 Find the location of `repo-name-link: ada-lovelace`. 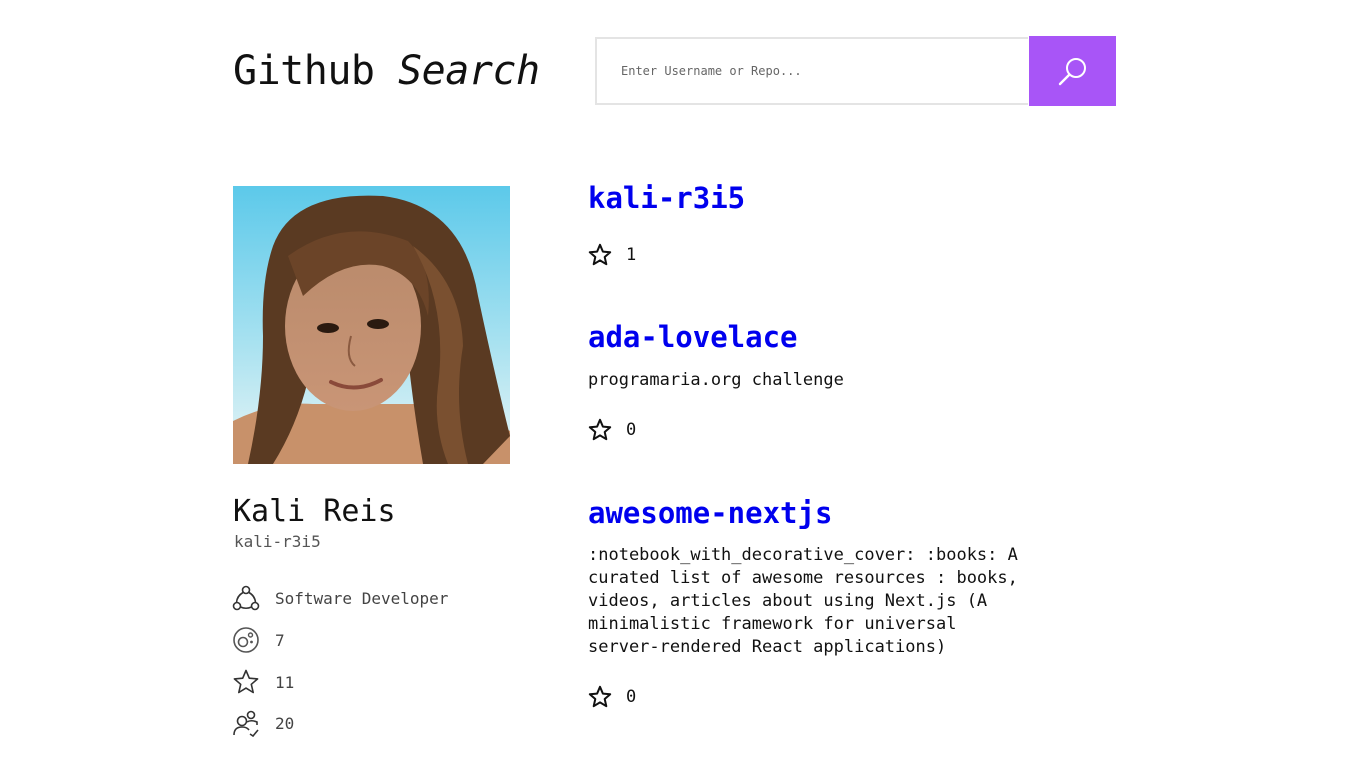

repo-name-link: ada-lovelace is located at coordinates (818, 337).